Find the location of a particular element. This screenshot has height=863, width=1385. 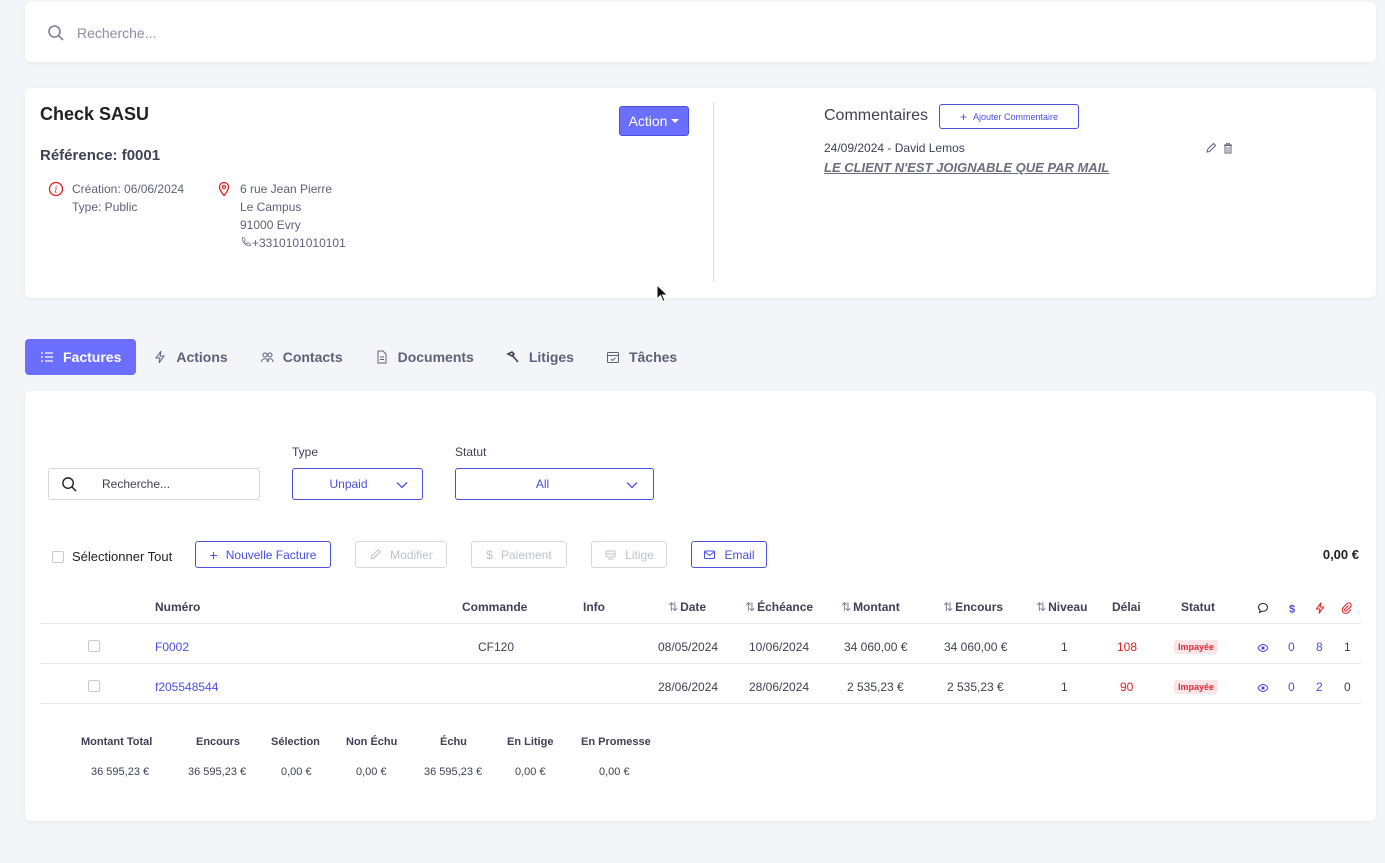

invoice-search is located at coordinates (154, 484).